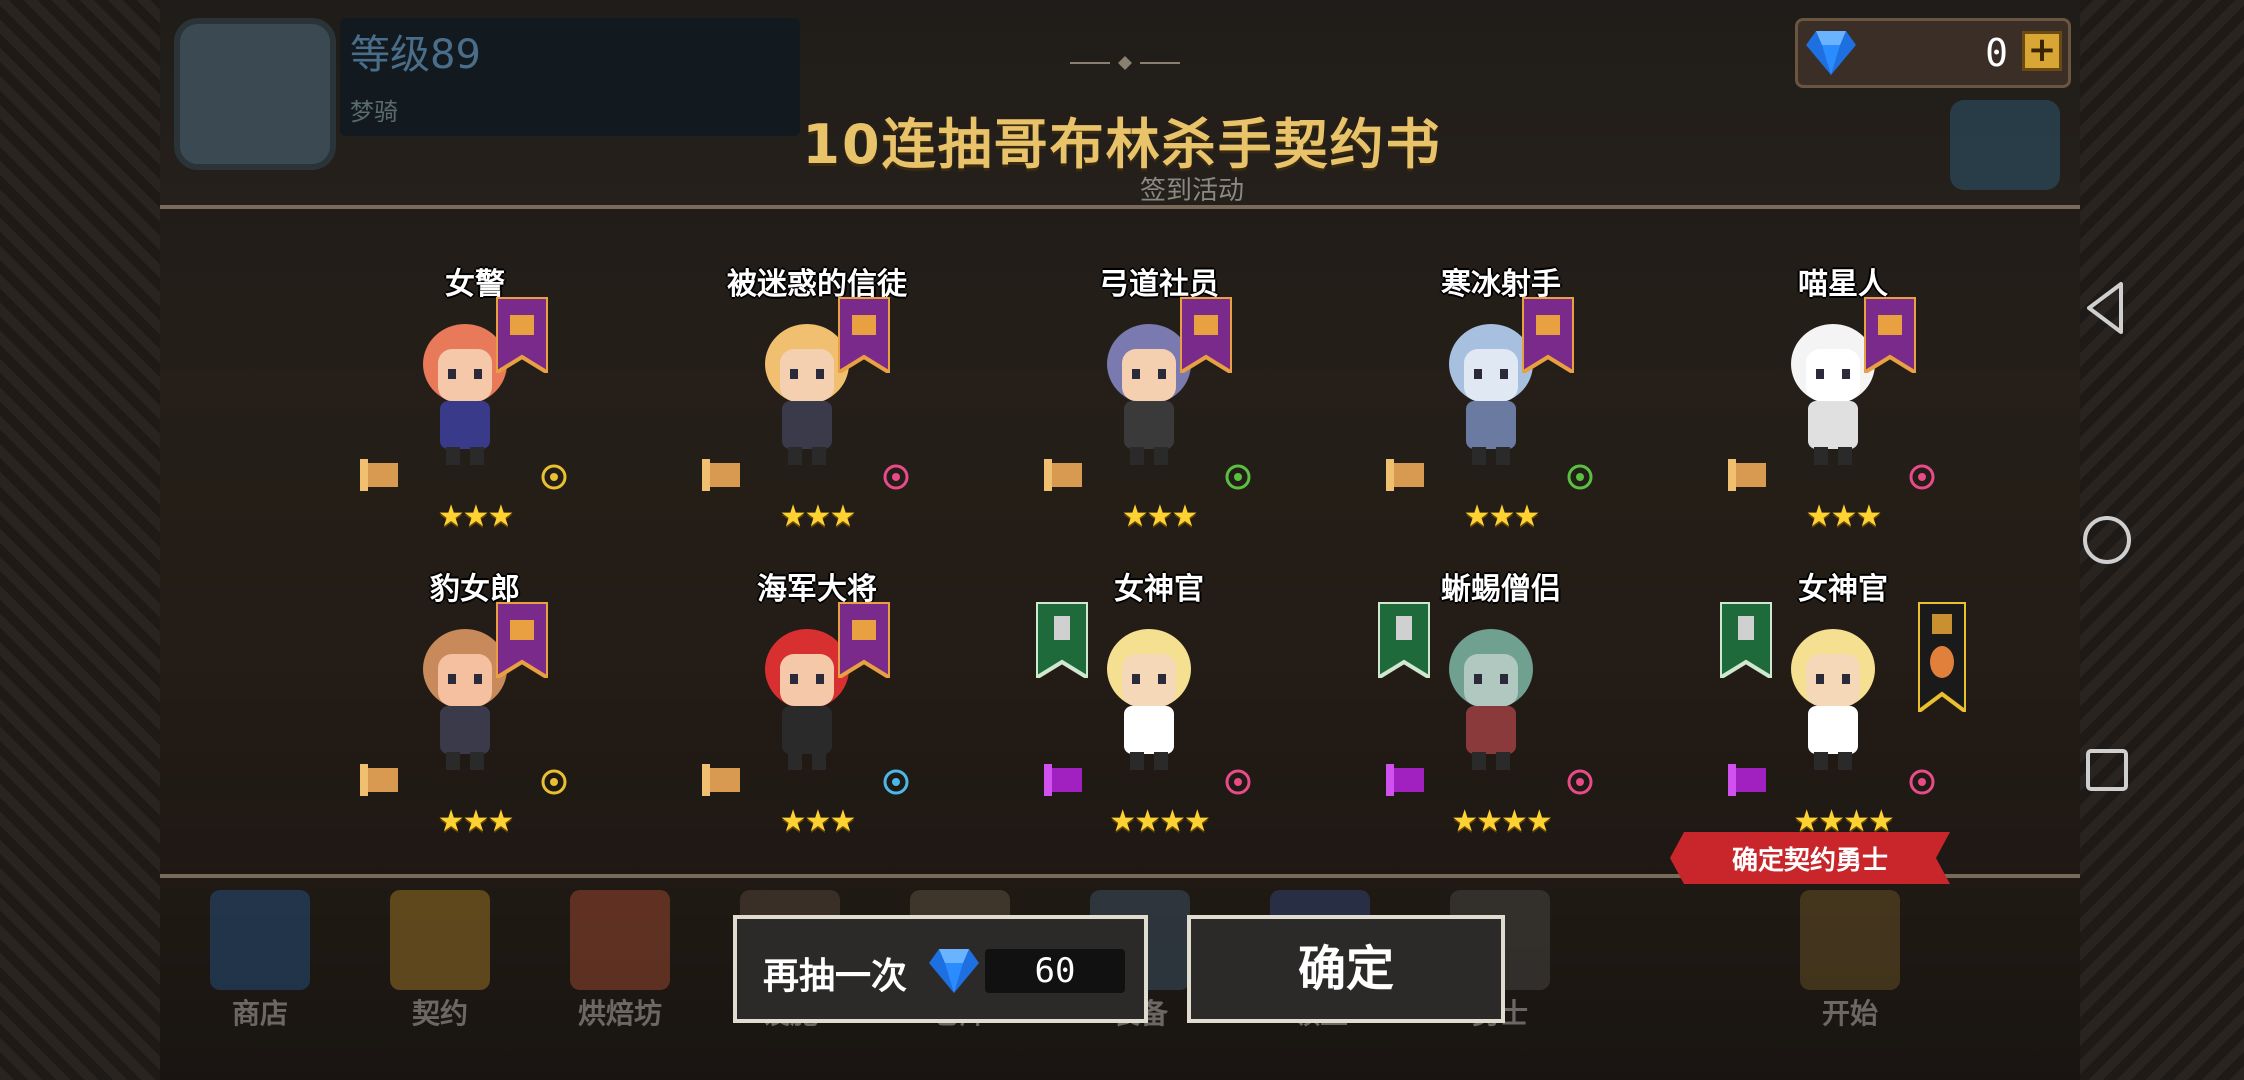 The height and width of the screenshot is (1080, 2244). I want to click on title-ornament-icon, so click(1125, 63).